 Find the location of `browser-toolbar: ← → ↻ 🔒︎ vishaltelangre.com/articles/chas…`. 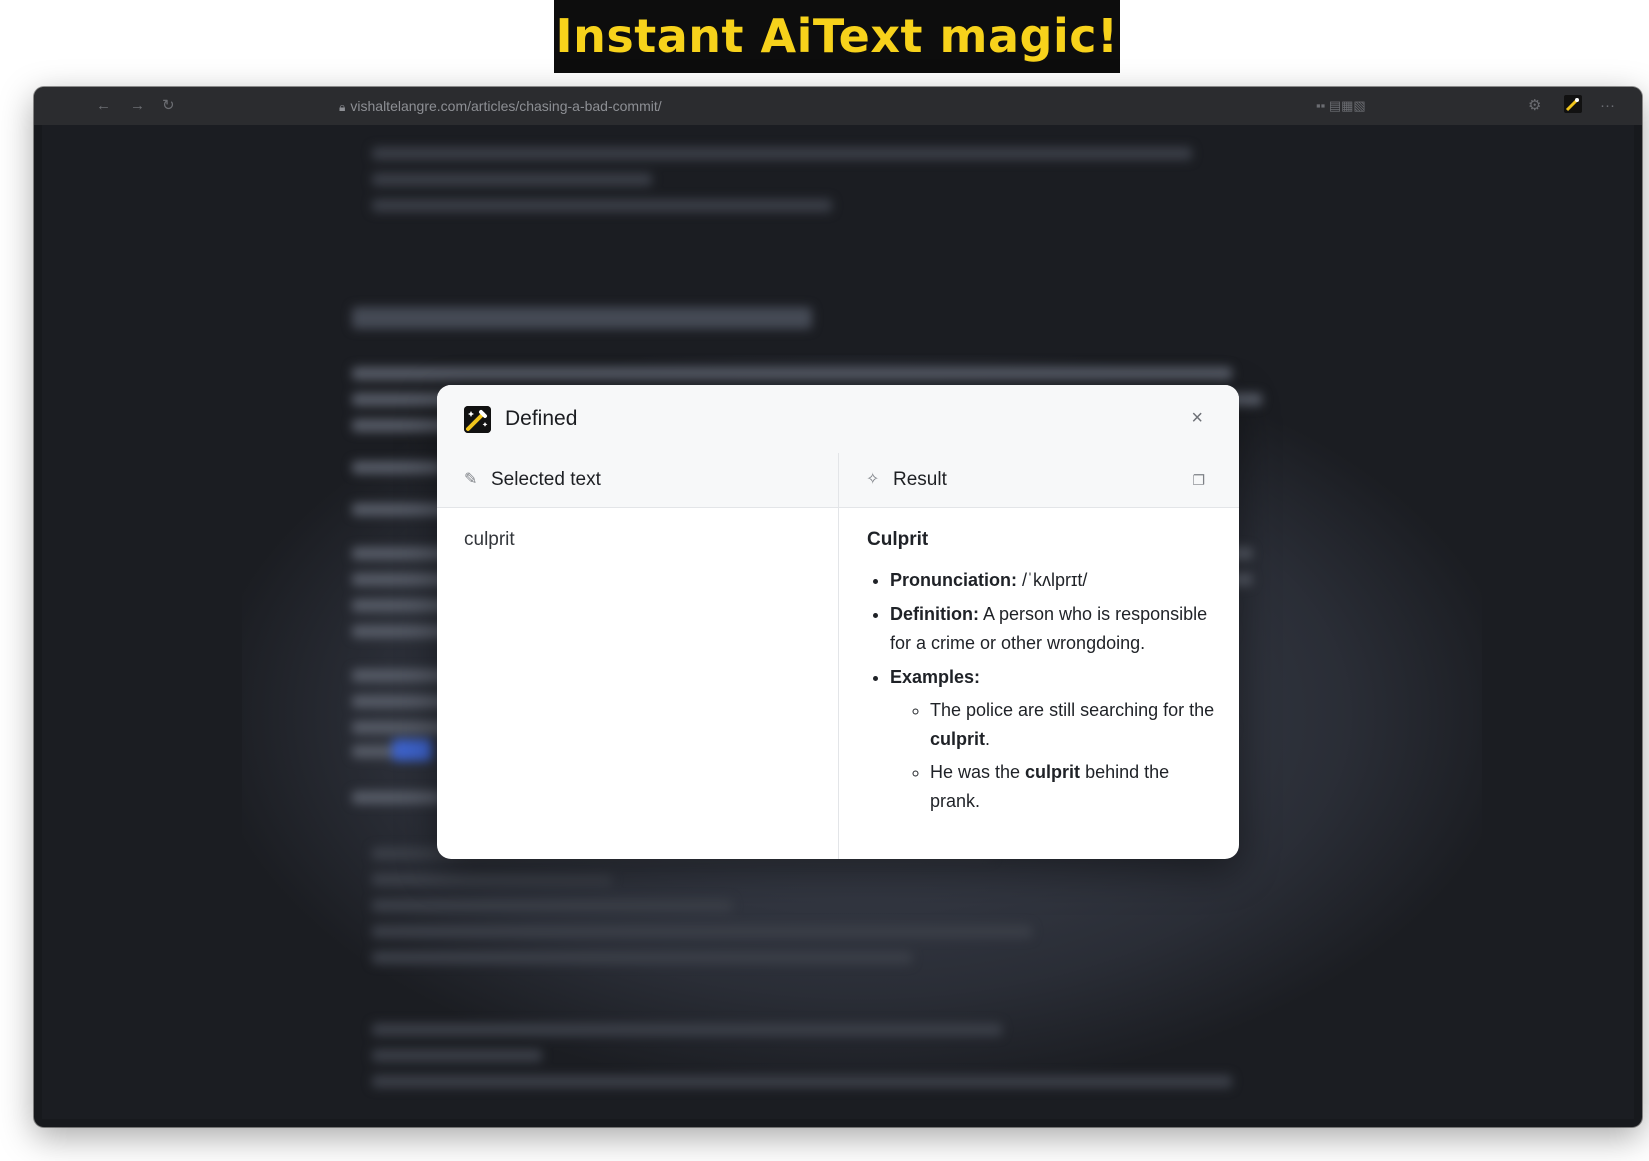

browser-toolbar: ← → ↻ 🔒︎ vishaltelangre.com/articles/chas… is located at coordinates (838, 106).